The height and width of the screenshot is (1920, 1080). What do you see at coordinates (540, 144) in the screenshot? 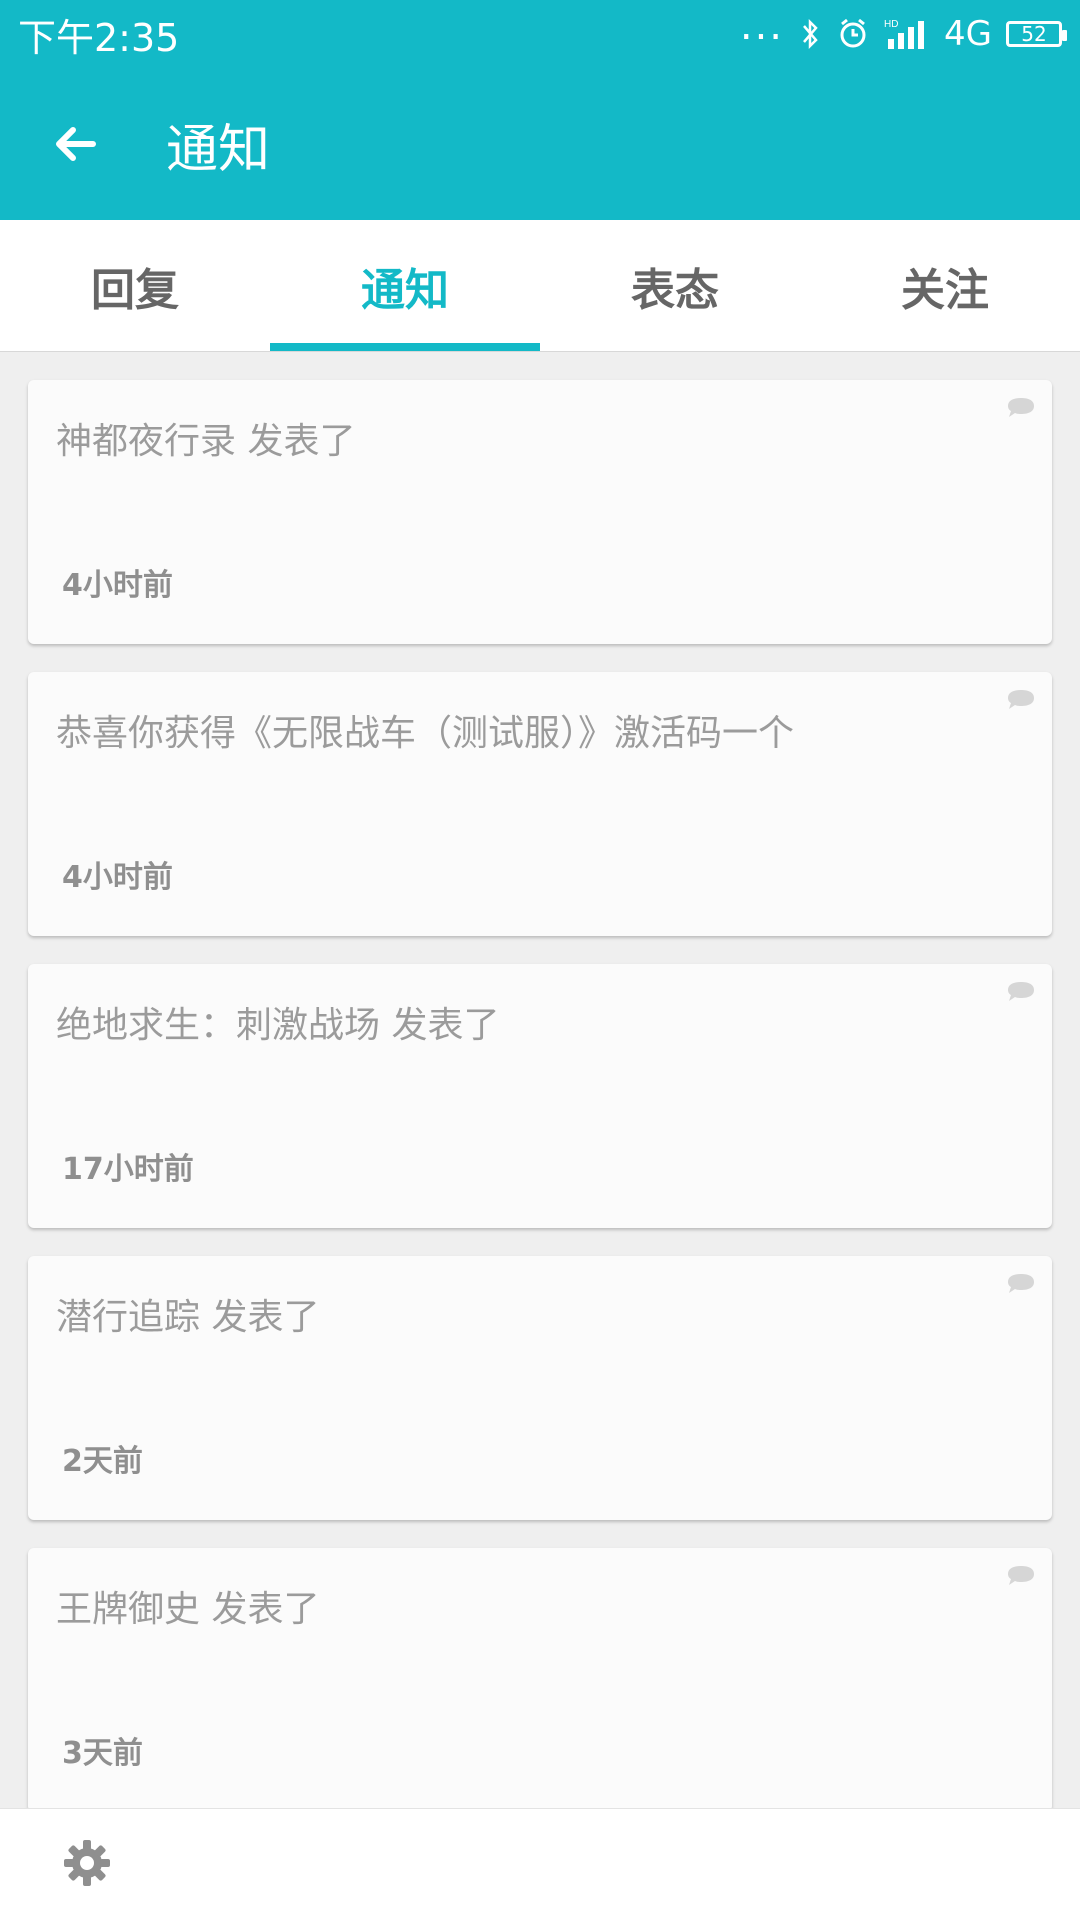
I see `app-bar: 通知` at bounding box center [540, 144].